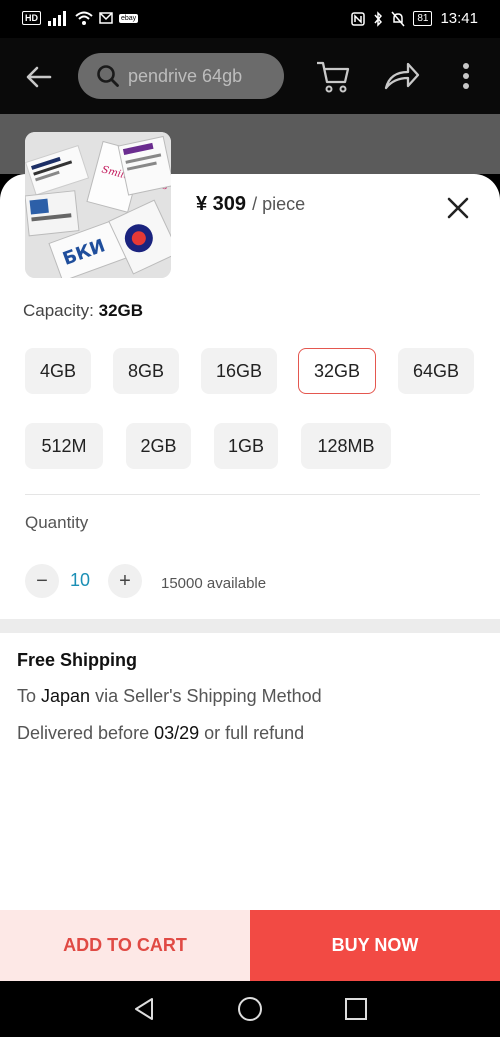 The height and width of the screenshot is (1037, 500). Describe the element at coordinates (246, 446) in the screenshot. I see `capacity-option-1gb: 1GB` at that location.